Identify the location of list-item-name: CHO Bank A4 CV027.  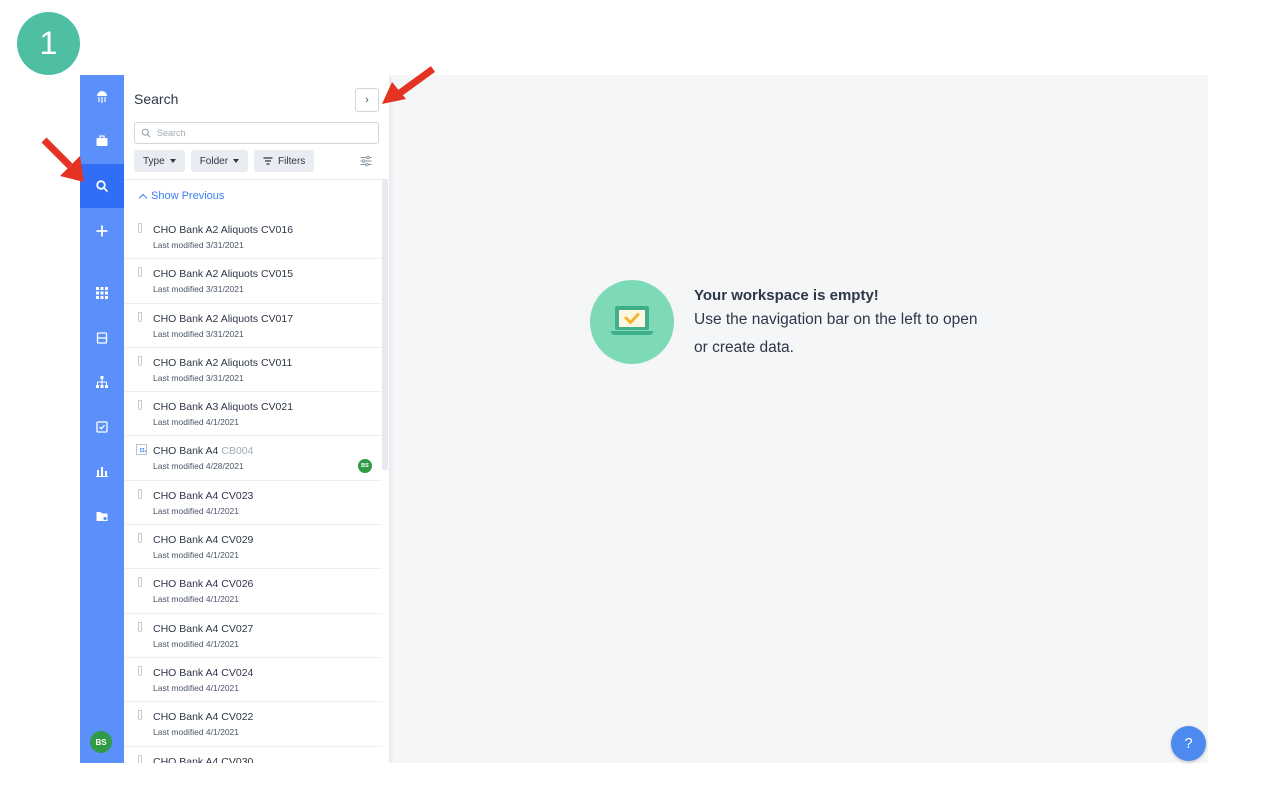
(203, 628).